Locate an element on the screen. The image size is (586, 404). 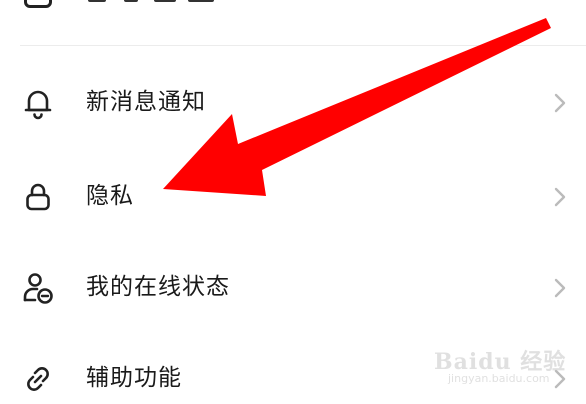
partial-item-icon is located at coordinates (38, 4).